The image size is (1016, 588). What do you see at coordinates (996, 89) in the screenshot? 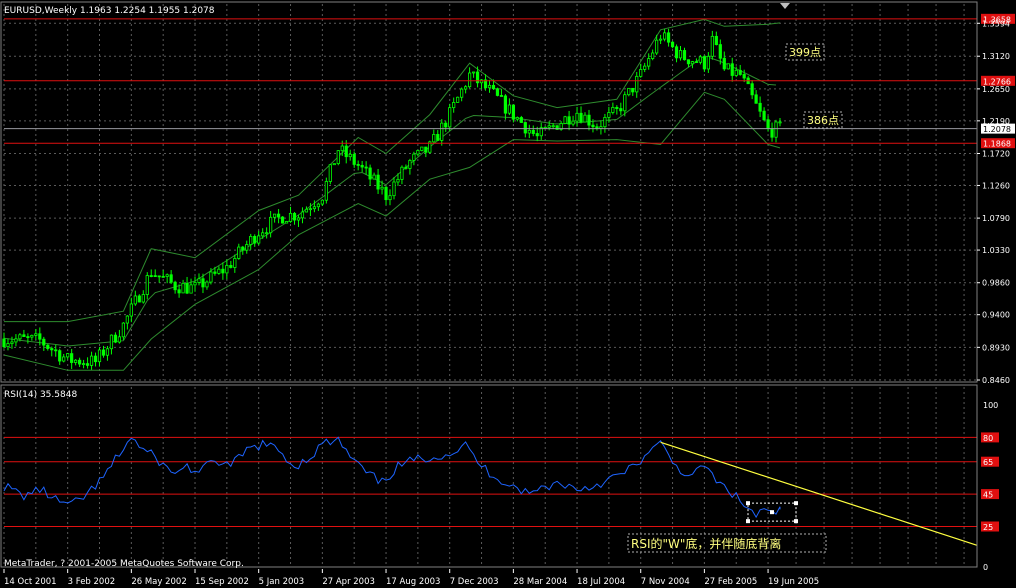
I see `y-tick-label: 1.2650` at bounding box center [996, 89].